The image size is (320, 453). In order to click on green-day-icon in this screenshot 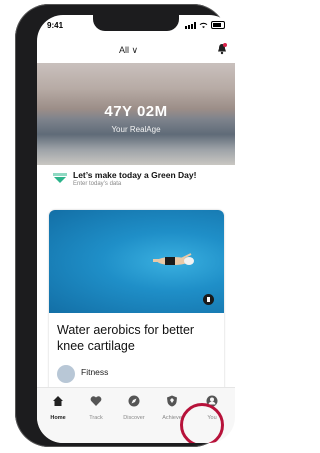, I will do `click(60, 178)`.